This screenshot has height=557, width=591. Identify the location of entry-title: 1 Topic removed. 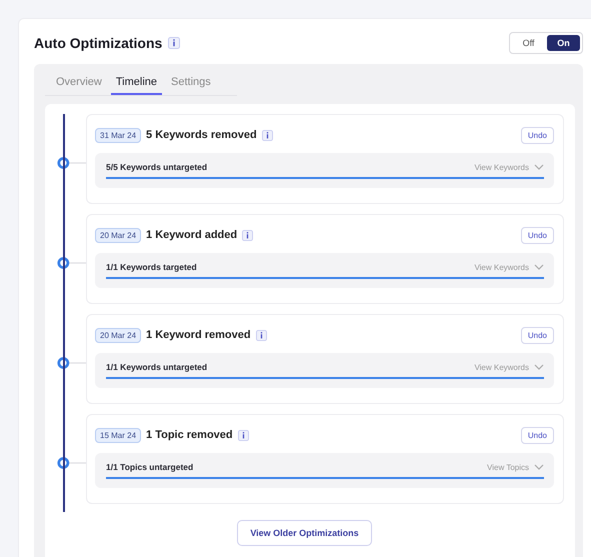
(189, 435).